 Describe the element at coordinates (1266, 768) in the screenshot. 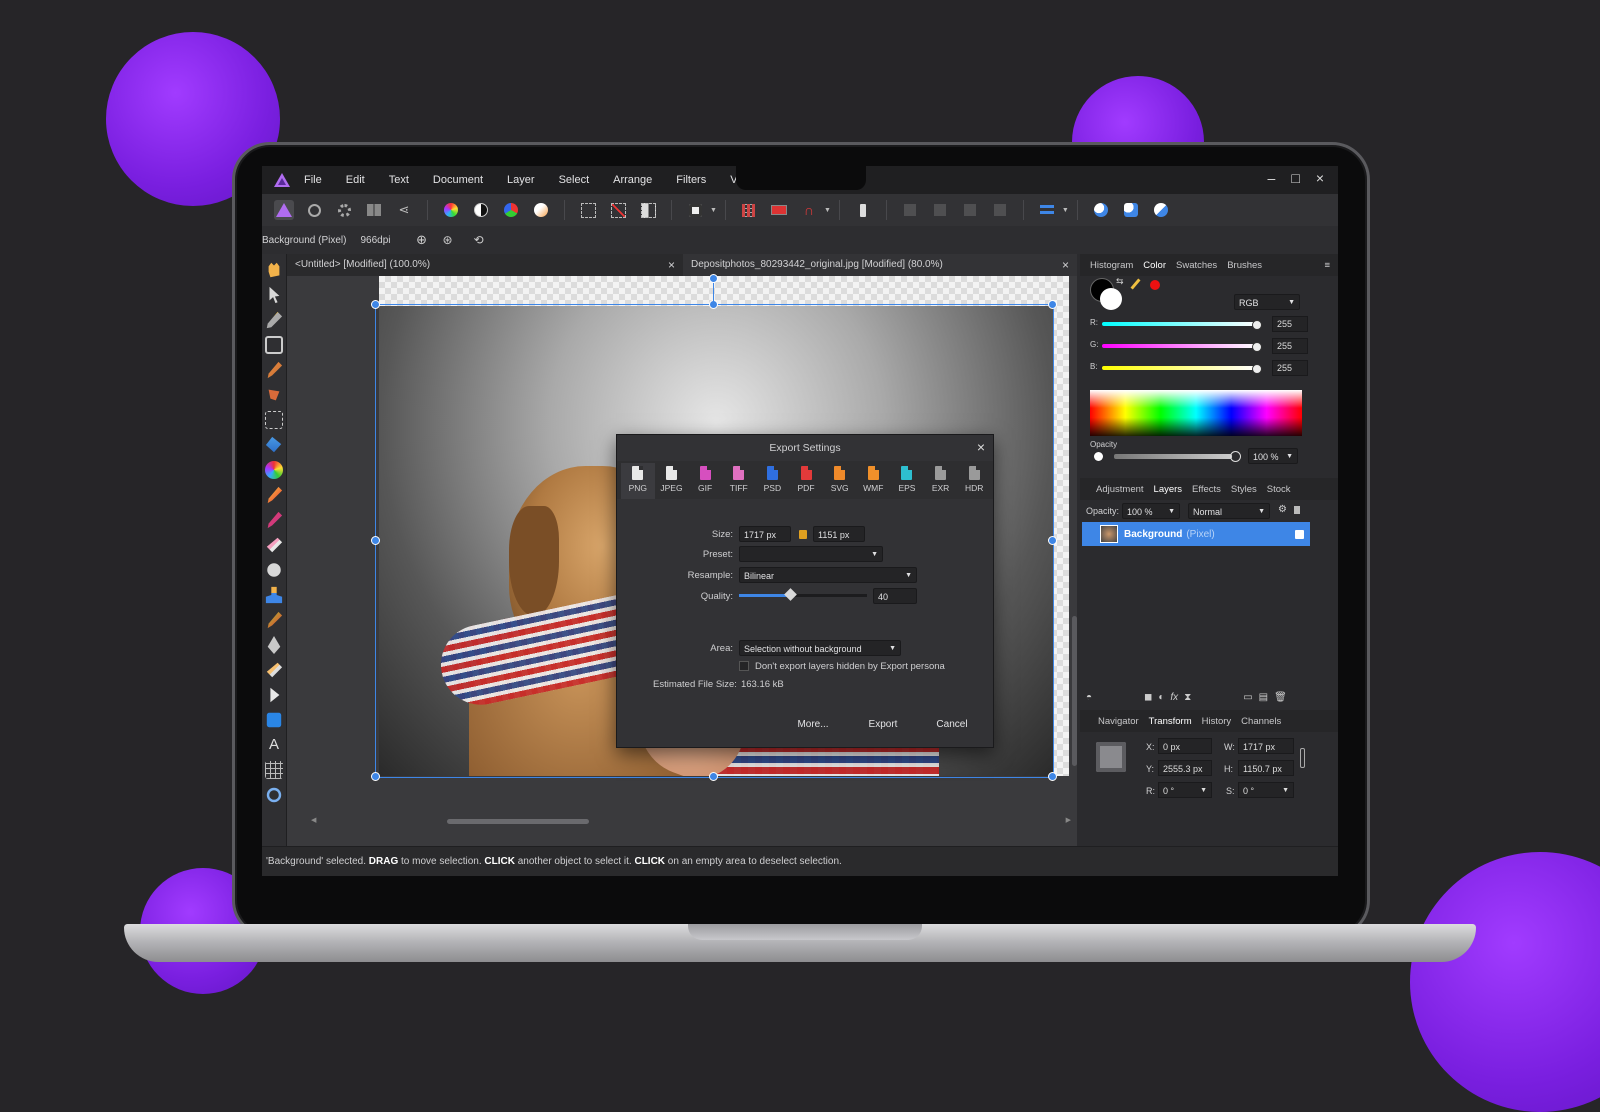

I see `h-input: 1150.7 px` at that location.